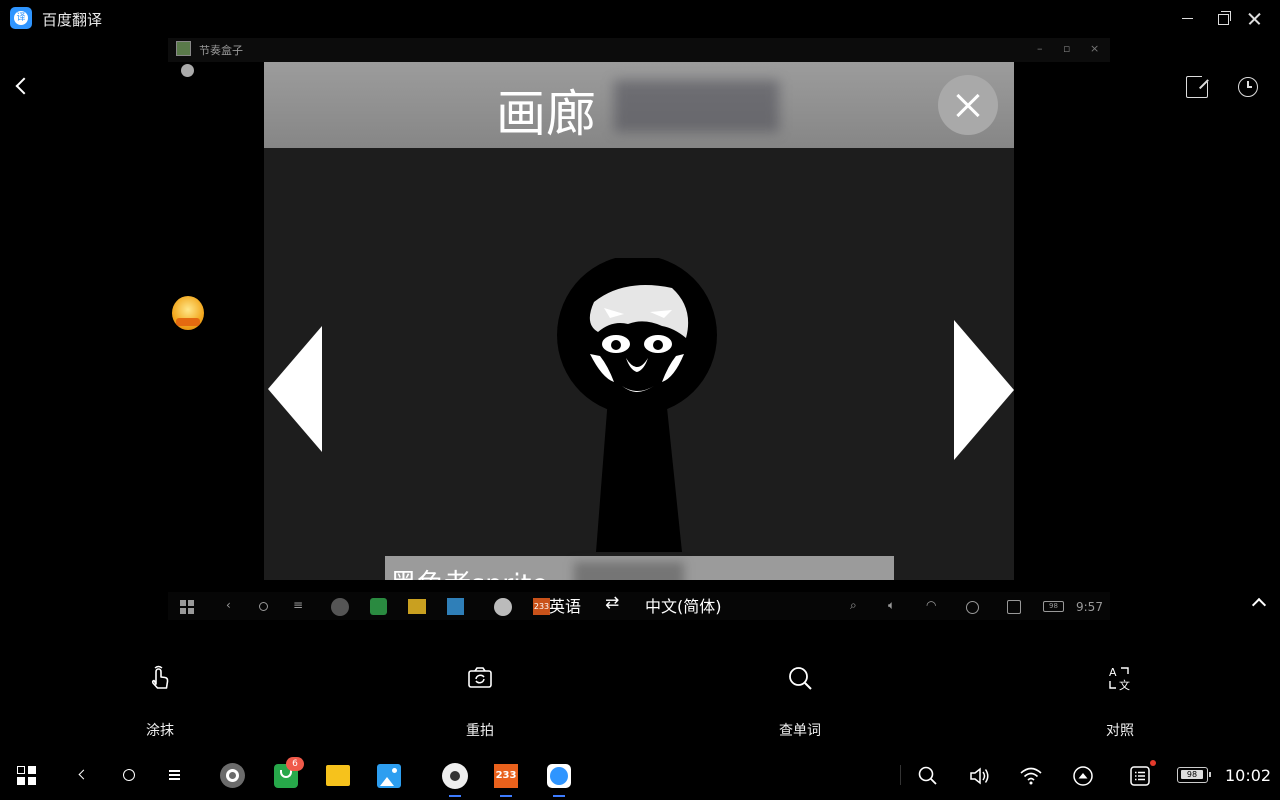 The height and width of the screenshot is (800, 1280). I want to click on captured-folder-icon, so click(417, 606).